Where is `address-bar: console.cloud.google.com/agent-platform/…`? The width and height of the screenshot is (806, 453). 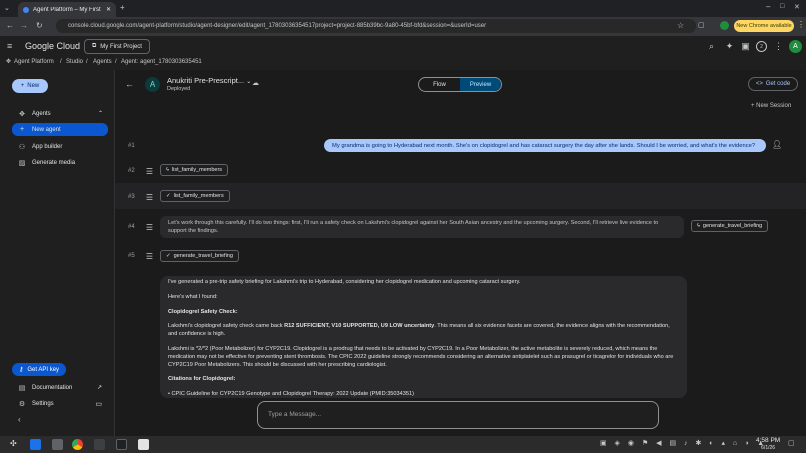 address-bar: console.cloud.google.com/agent-platform/… is located at coordinates (376, 26).